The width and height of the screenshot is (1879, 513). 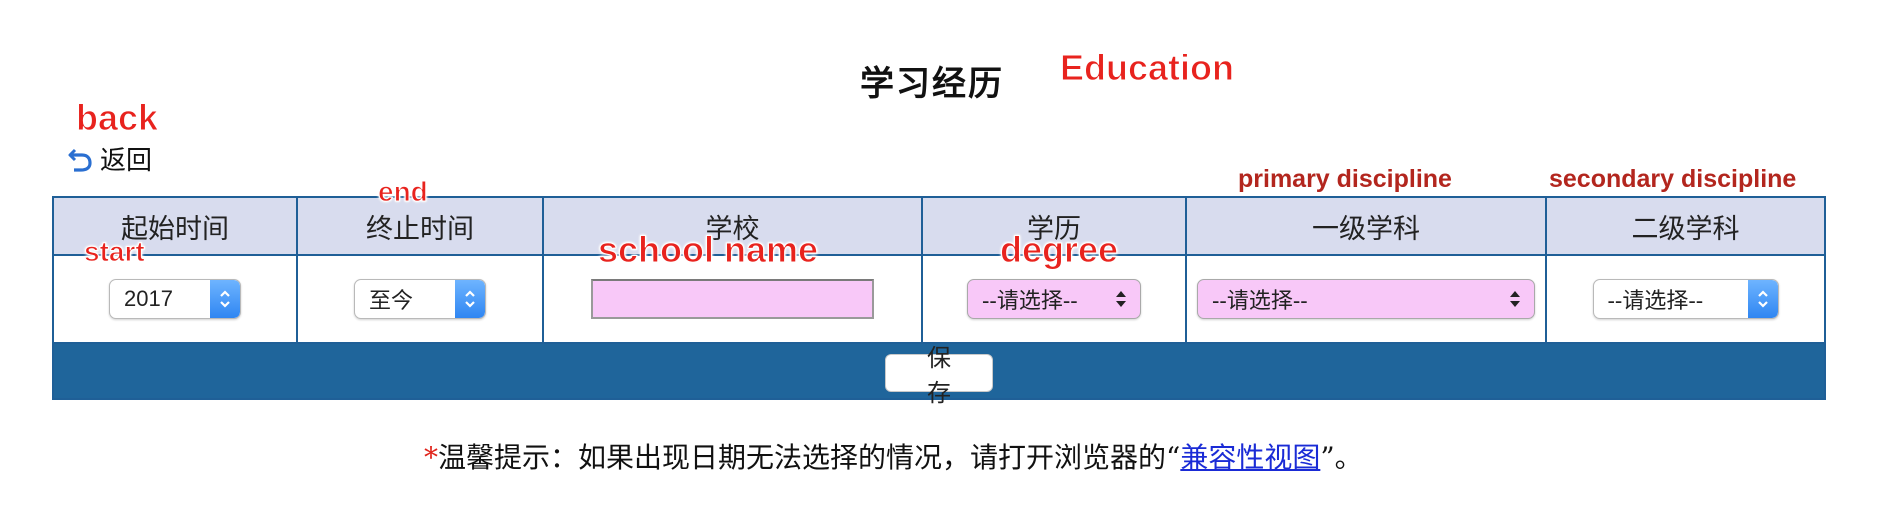 What do you see at coordinates (932, 84) in the screenshot?
I see `page-title: 学习经历` at bounding box center [932, 84].